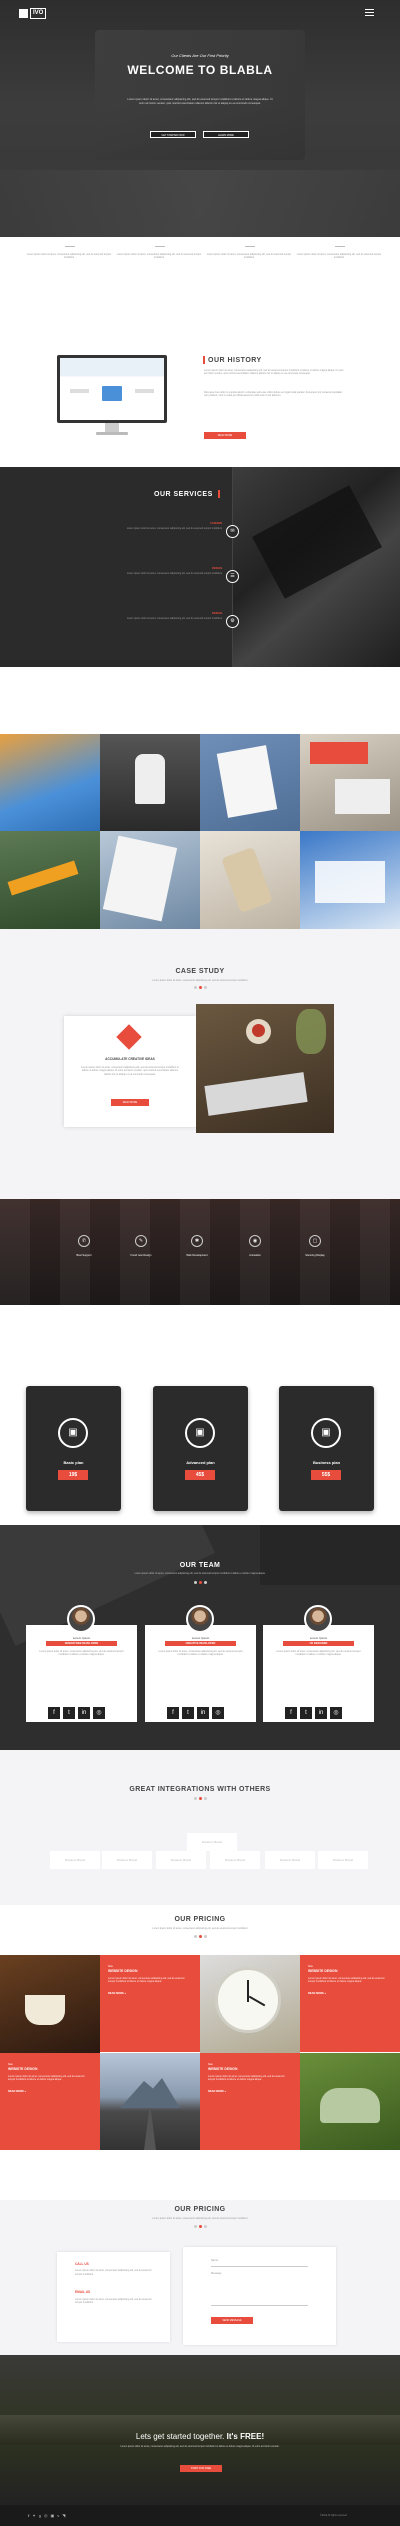  I want to click on footer-copyright: ©2014 All rights reserved, so click(333, 2515).